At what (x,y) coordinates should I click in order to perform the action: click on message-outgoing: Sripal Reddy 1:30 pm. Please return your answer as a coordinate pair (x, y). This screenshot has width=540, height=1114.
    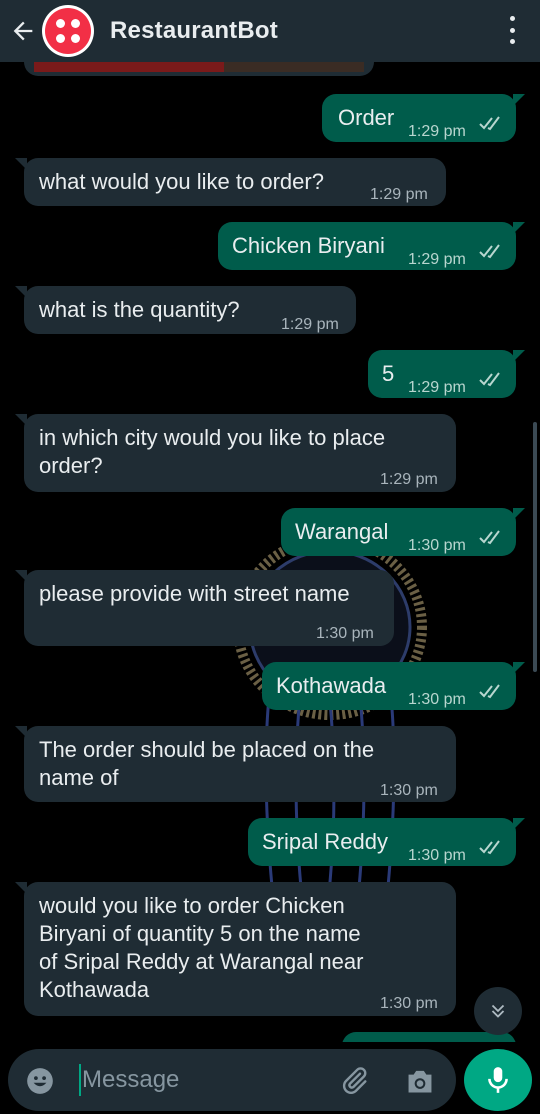
    Looking at the image, I should click on (386, 842).